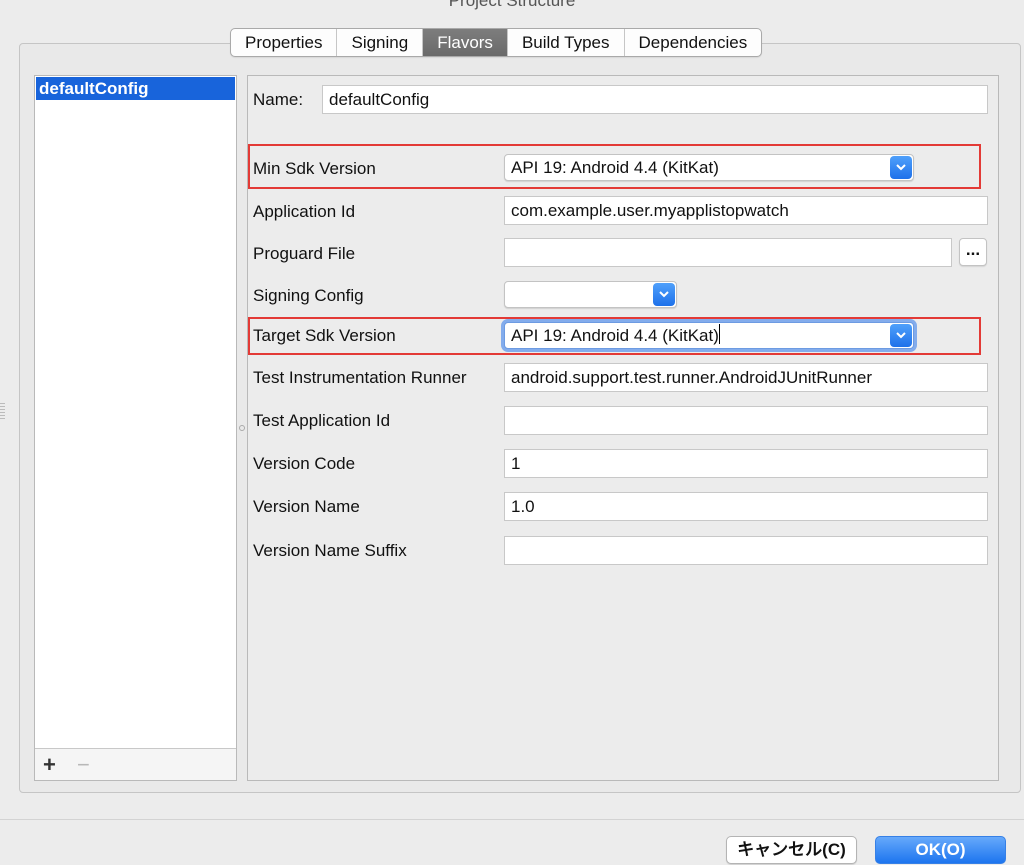  Describe the element at coordinates (306, 506) in the screenshot. I see `version-name-label: Version Name` at that location.